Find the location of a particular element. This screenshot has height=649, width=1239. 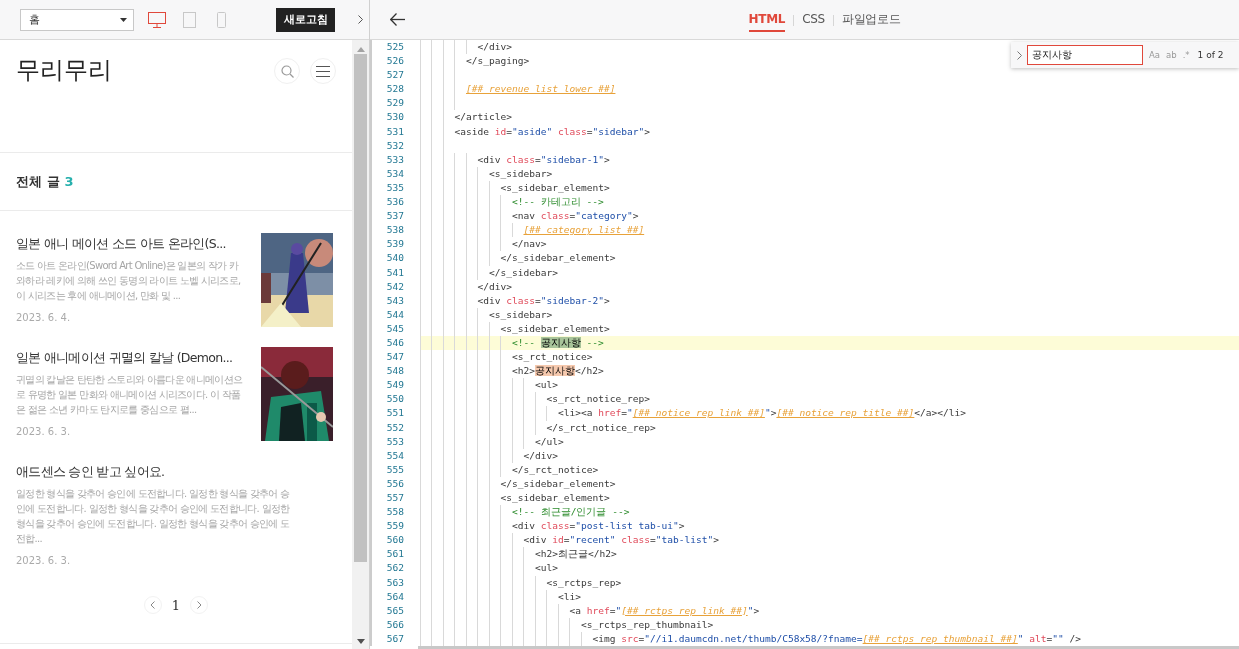

next-page-button is located at coordinates (199, 605).